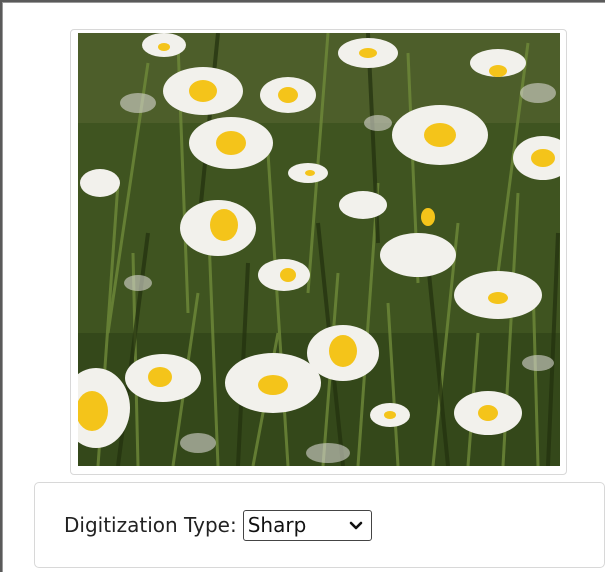 The height and width of the screenshot is (572, 605). I want to click on controls-panel: Digitization Type: Sharp, so click(319, 525).